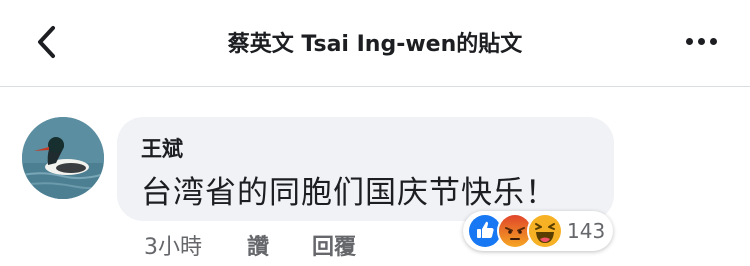 The width and height of the screenshot is (750, 266). Describe the element at coordinates (334, 245) in the screenshot. I see `reply-button: 回覆` at that location.